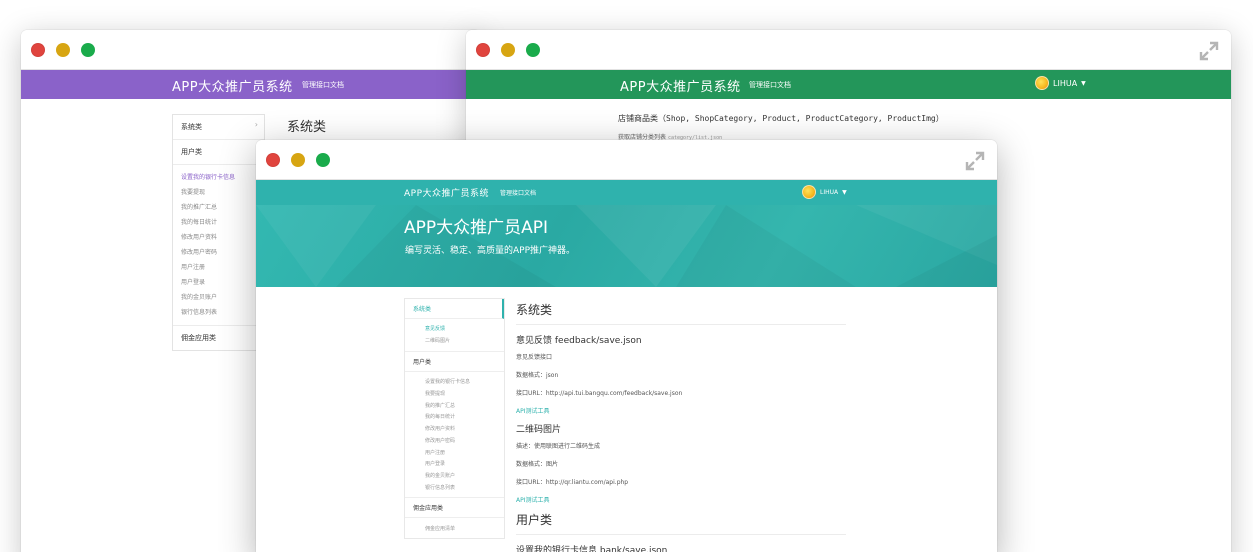 This screenshot has width=1253, height=552. Describe the element at coordinates (454, 341) in the screenshot. I see `sidebar-item-qrcode: 二维码图片` at that location.